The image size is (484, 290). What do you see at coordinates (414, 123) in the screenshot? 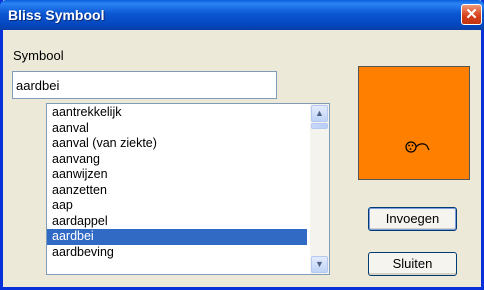
I see `symbol-preview` at bounding box center [414, 123].